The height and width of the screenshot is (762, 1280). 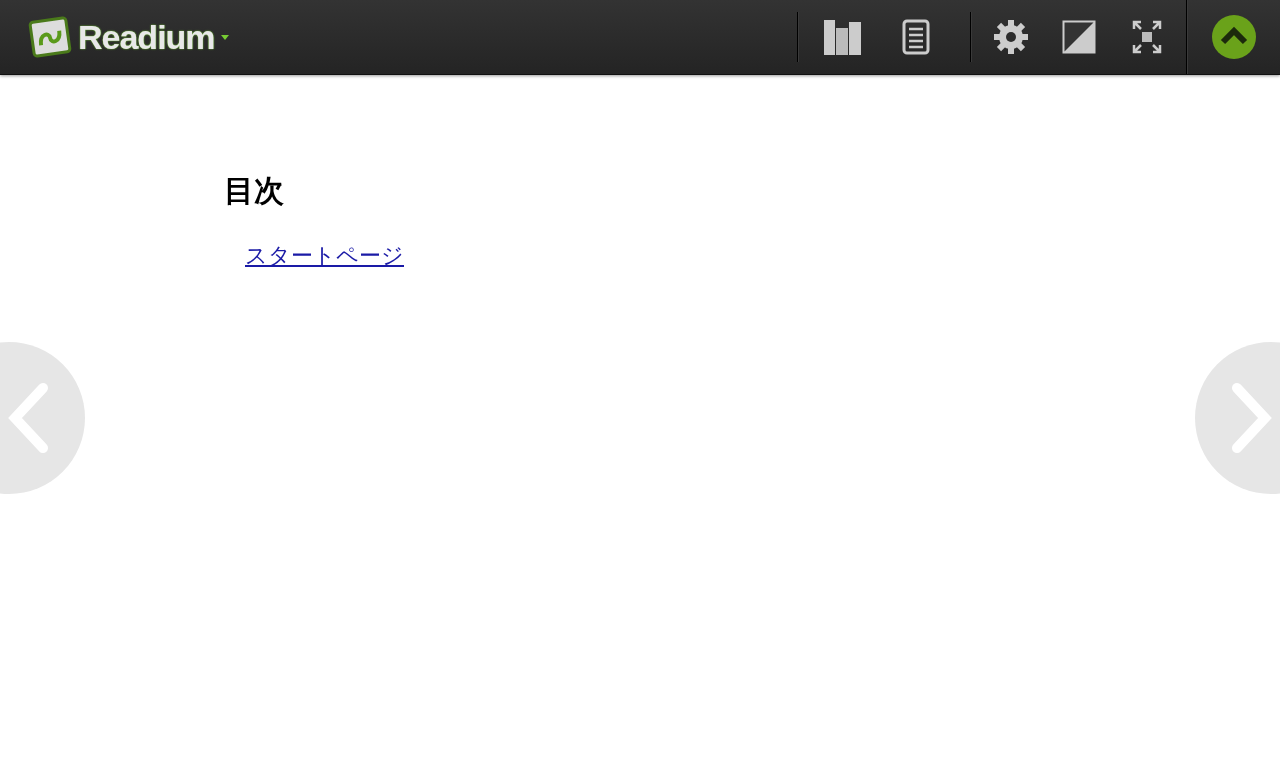 I want to click on settings-icon, so click(x=1011, y=37).